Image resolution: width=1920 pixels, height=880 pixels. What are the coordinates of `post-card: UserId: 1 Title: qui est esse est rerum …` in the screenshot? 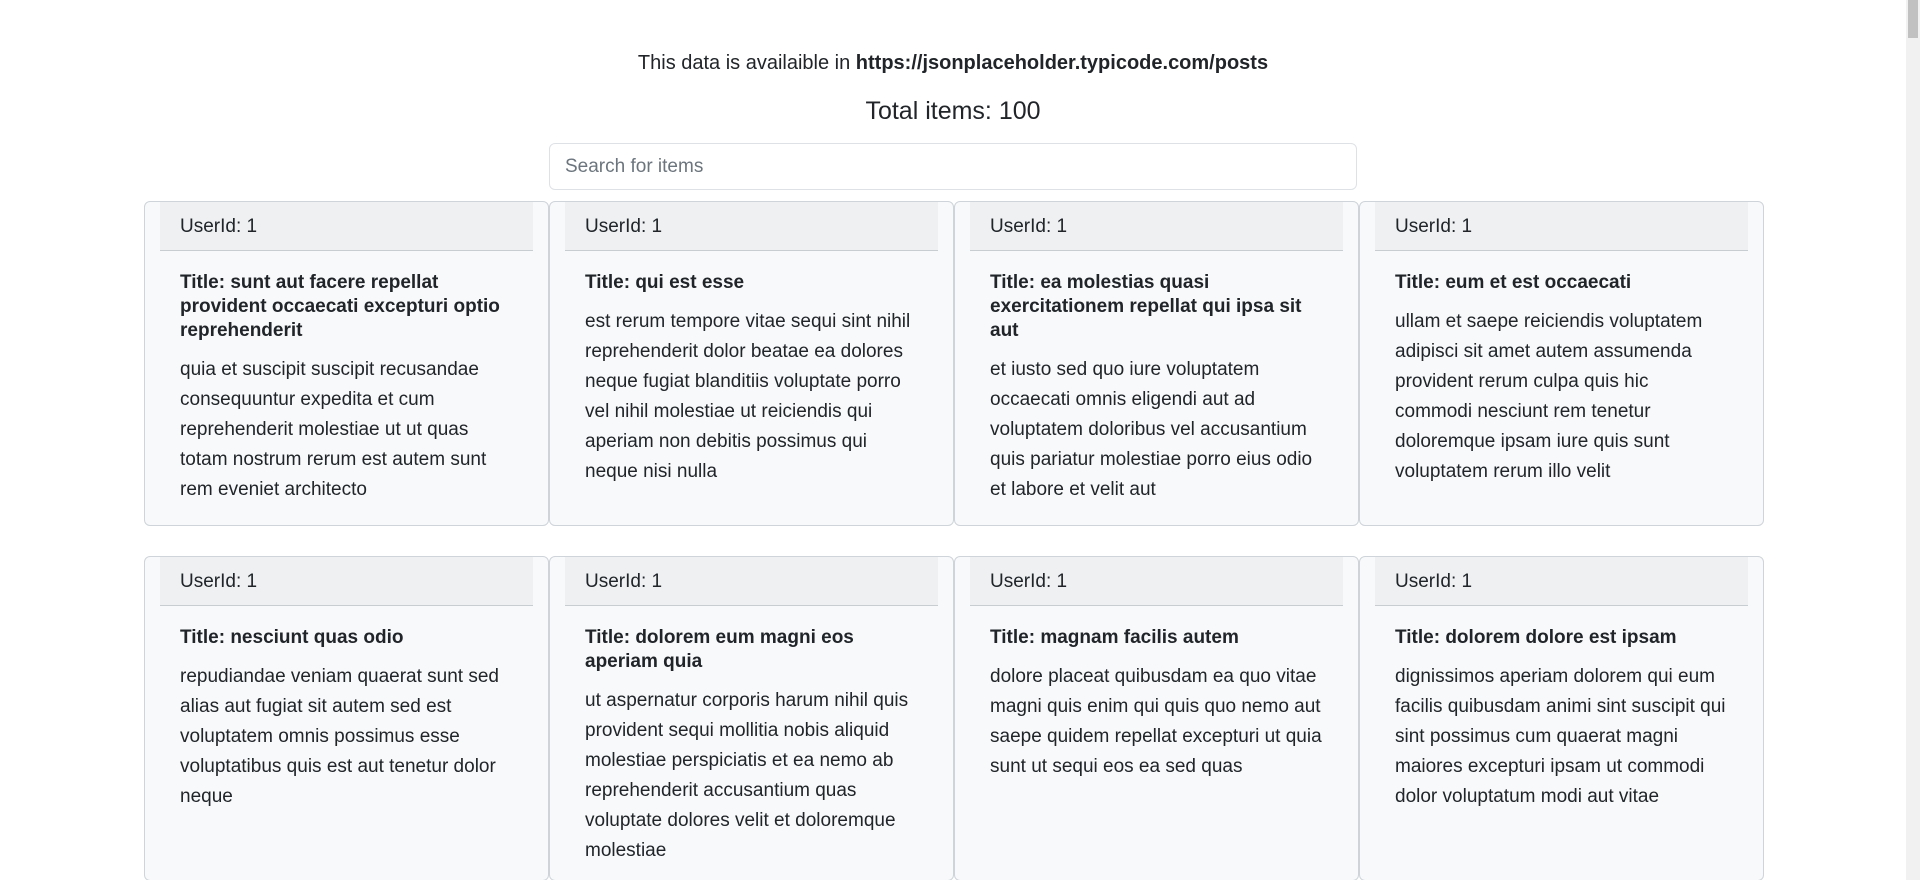 It's located at (751, 363).